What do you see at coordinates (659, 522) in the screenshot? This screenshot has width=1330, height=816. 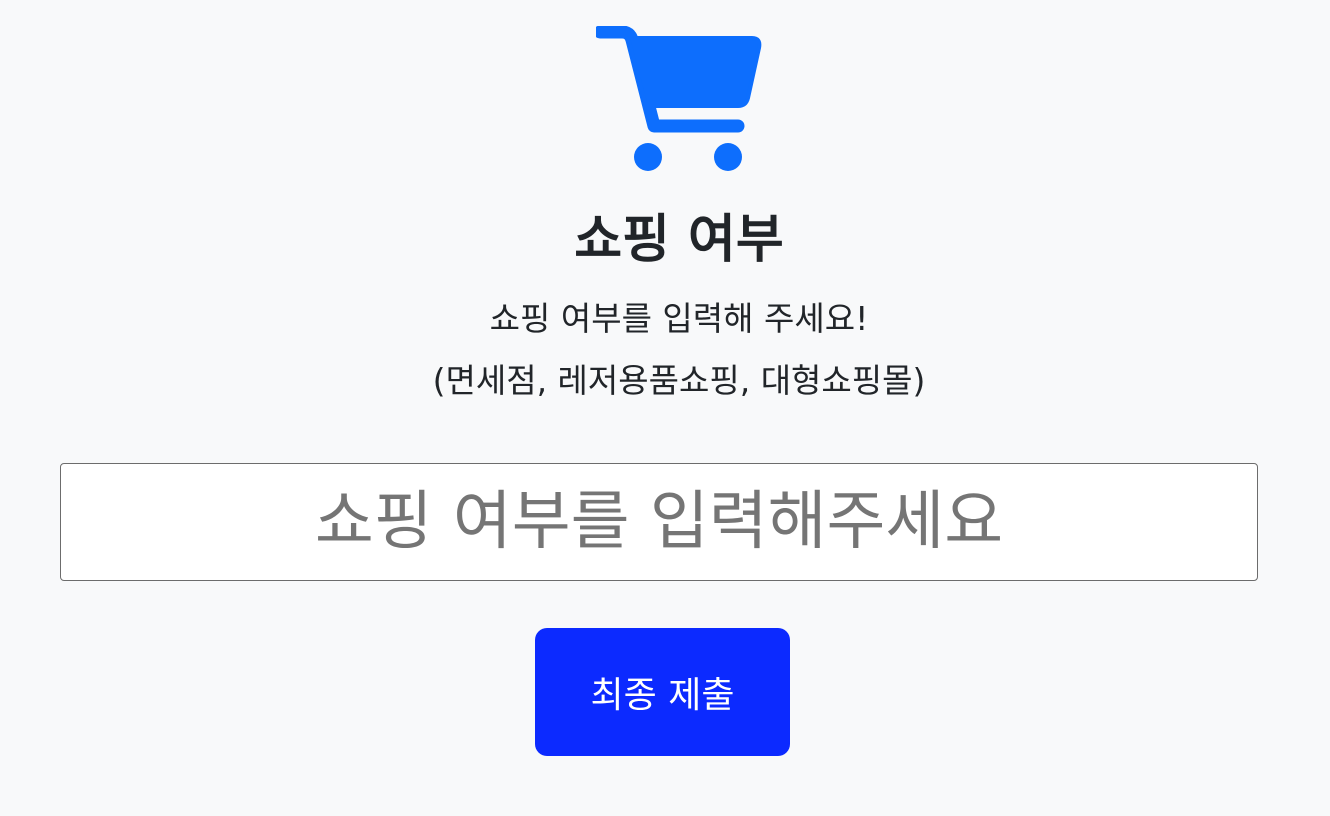 I see `shopping-input` at bounding box center [659, 522].